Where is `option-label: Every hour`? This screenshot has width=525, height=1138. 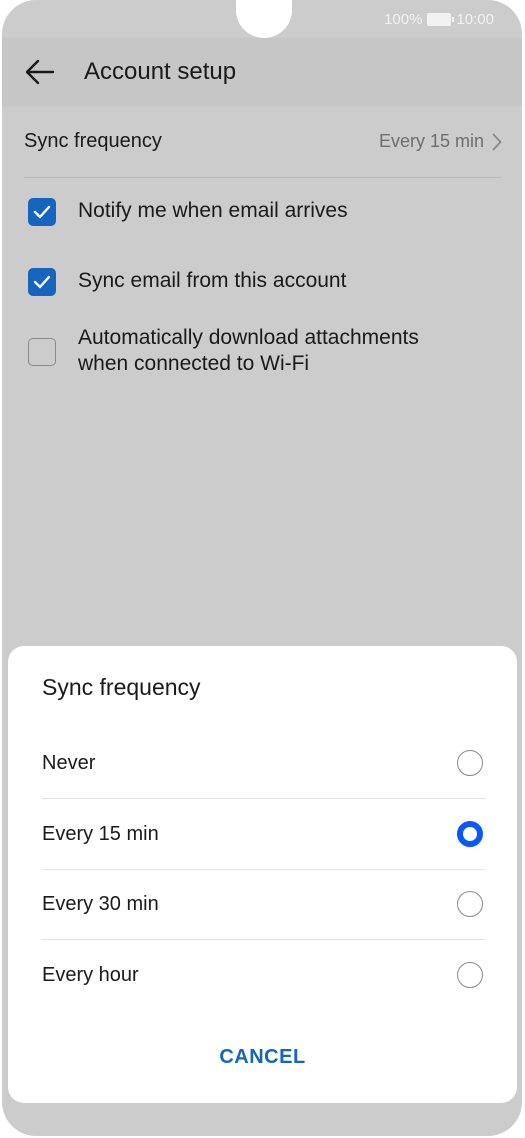 option-label: Every hour is located at coordinates (90, 974).